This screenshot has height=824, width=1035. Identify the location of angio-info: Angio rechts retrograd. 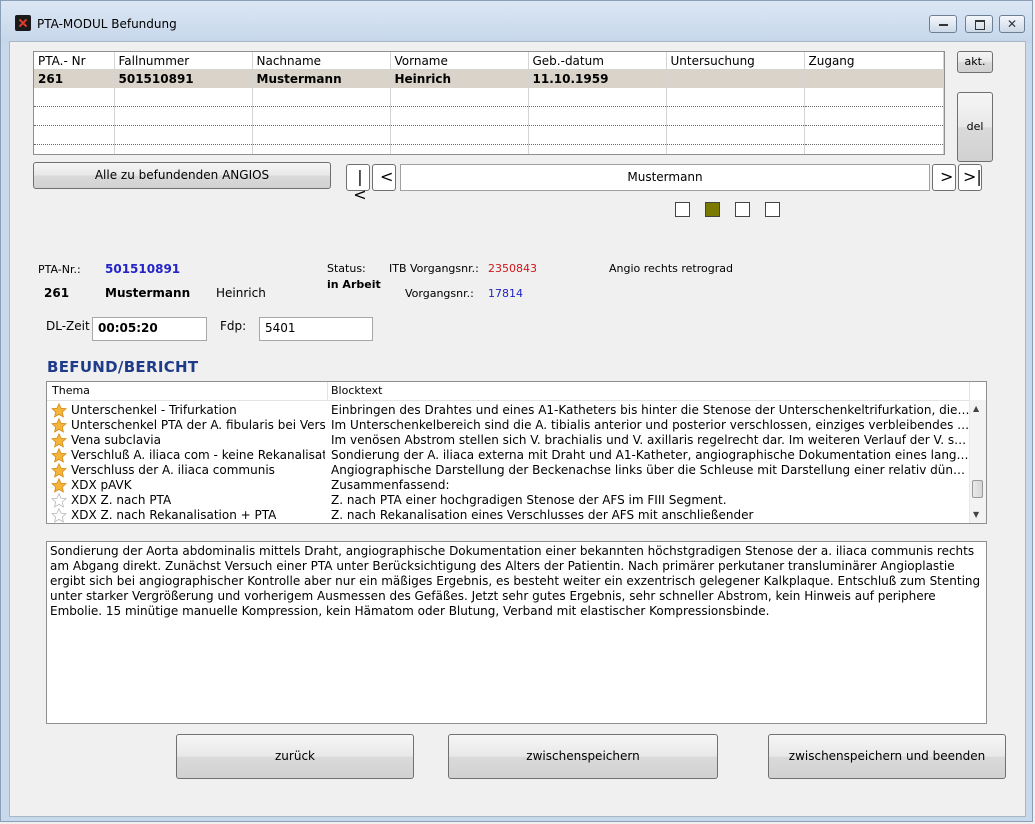
(671, 268).